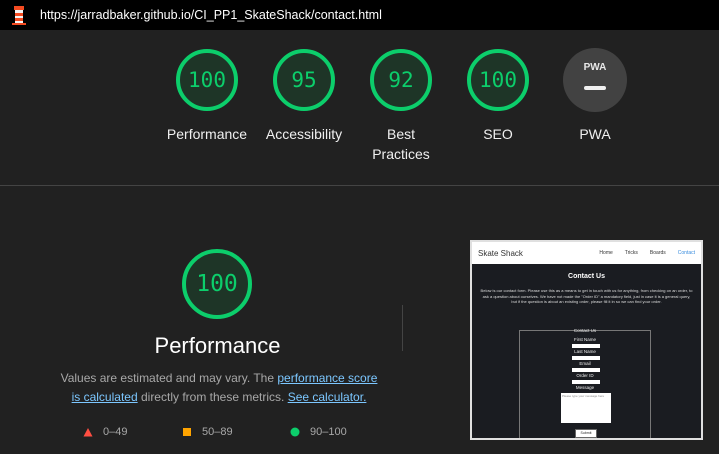 Image resolution: width=719 pixels, height=454 pixels. I want to click on square-icon, so click(187, 432).